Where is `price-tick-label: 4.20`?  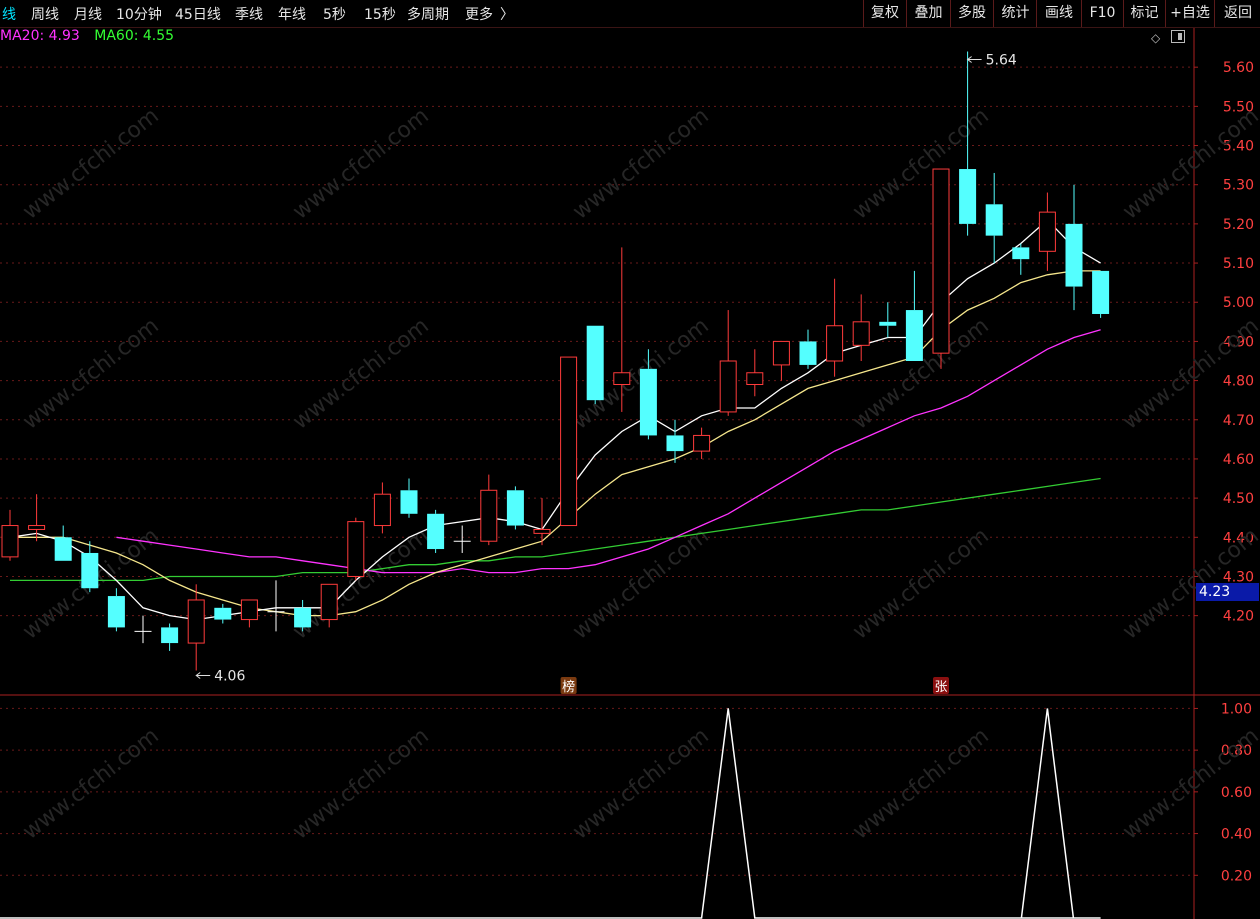
price-tick-label: 4.20 is located at coordinates (1238, 617).